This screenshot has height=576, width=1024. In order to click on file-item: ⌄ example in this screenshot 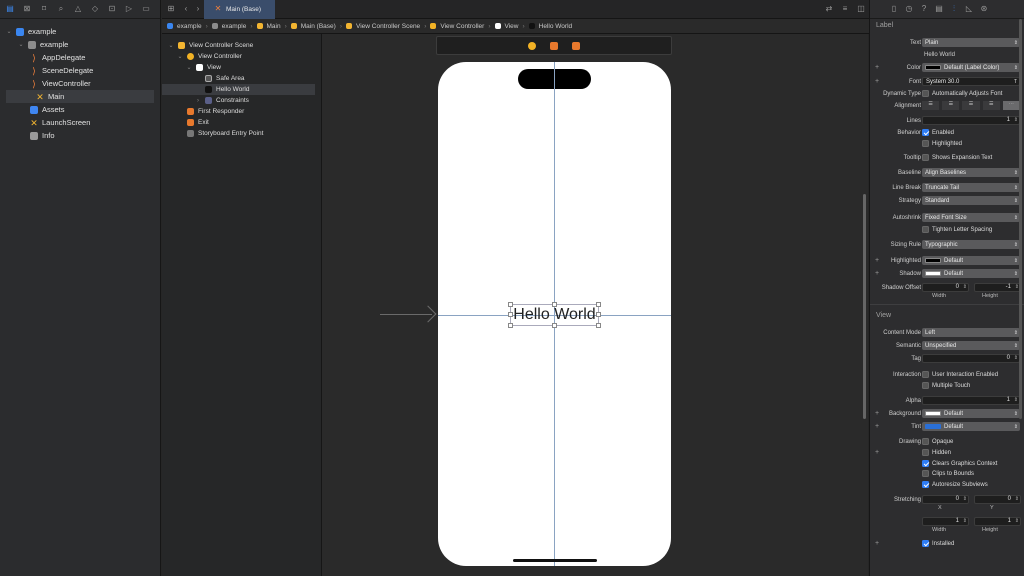, I will do `click(80, 31)`.